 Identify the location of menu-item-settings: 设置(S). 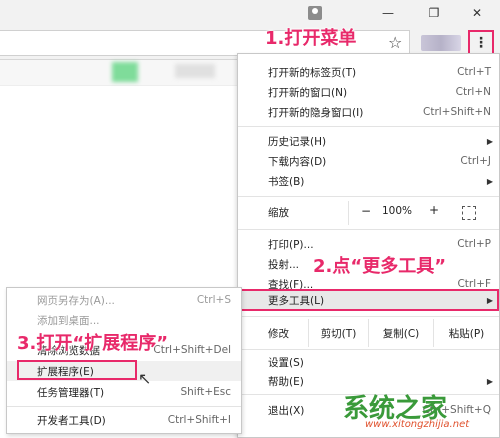
(368, 362).